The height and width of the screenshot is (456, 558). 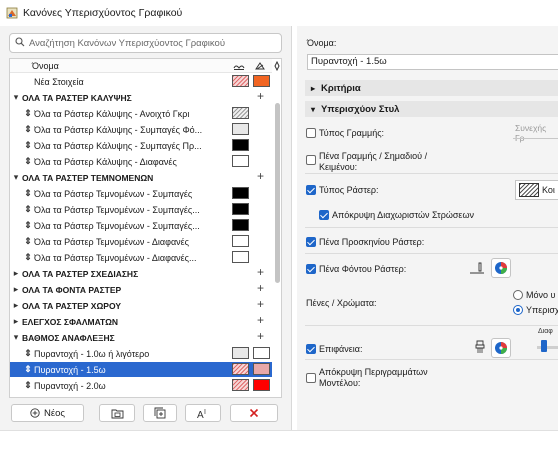 I want to click on list-item-selected: ⇕ Πυραντοχή - 1.5ω, so click(x=141, y=369).